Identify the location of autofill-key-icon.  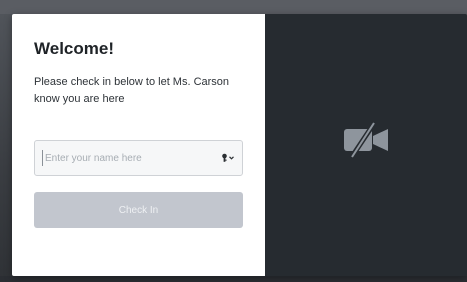
(228, 158).